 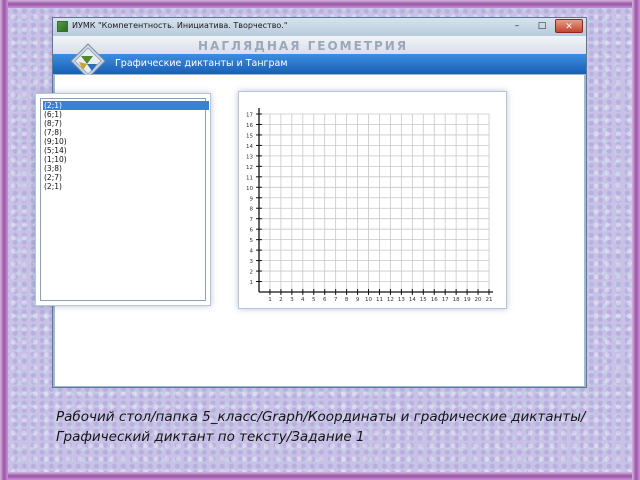 What do you see at coordinates (249, 147) in the screenshot?
I see `y-tick-label: 14` at bounding box center [249, 147].